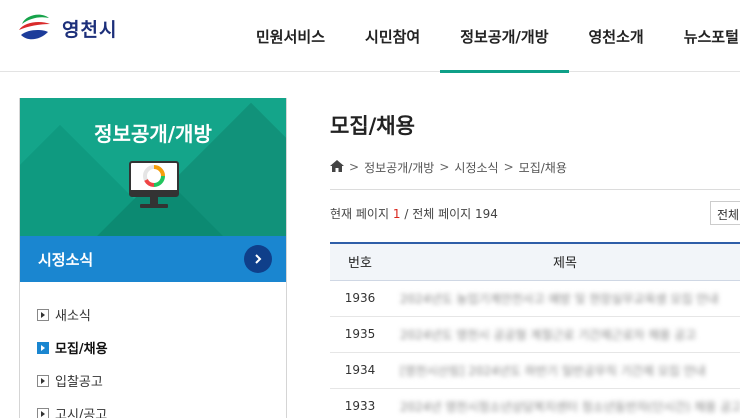 The image size is (740, 418). What do you see at coordinates (154, 188) in the screenshot?
I see `monitor-chart-icon` at bounding box center [154, 188].